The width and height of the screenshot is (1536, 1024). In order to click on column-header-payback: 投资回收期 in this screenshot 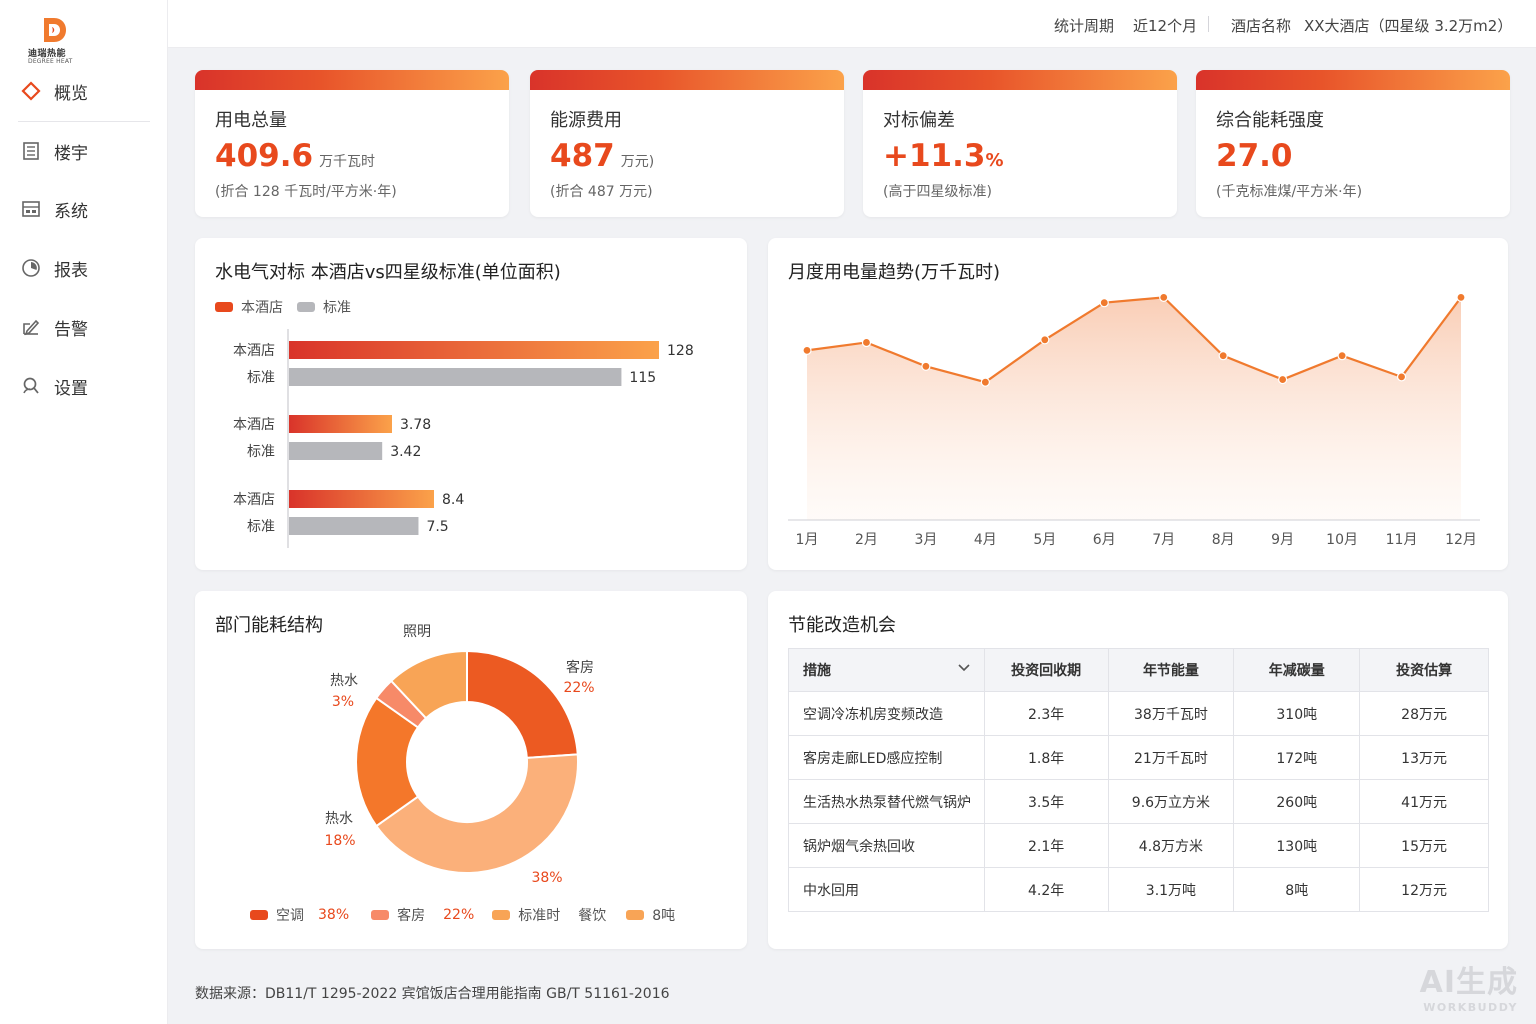, I will do `click(1046, 670)`.